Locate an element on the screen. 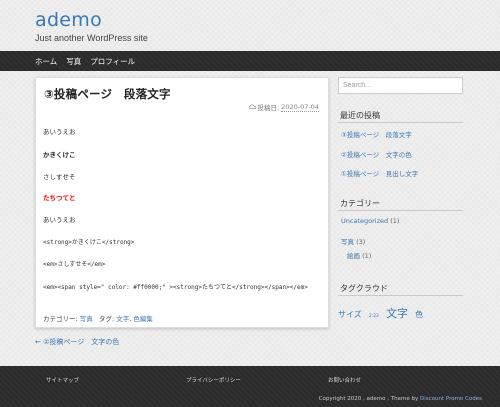 This screenshot has width=500, height=407. tag-cloud-item: 文字 is located at coordinates (397, 313).